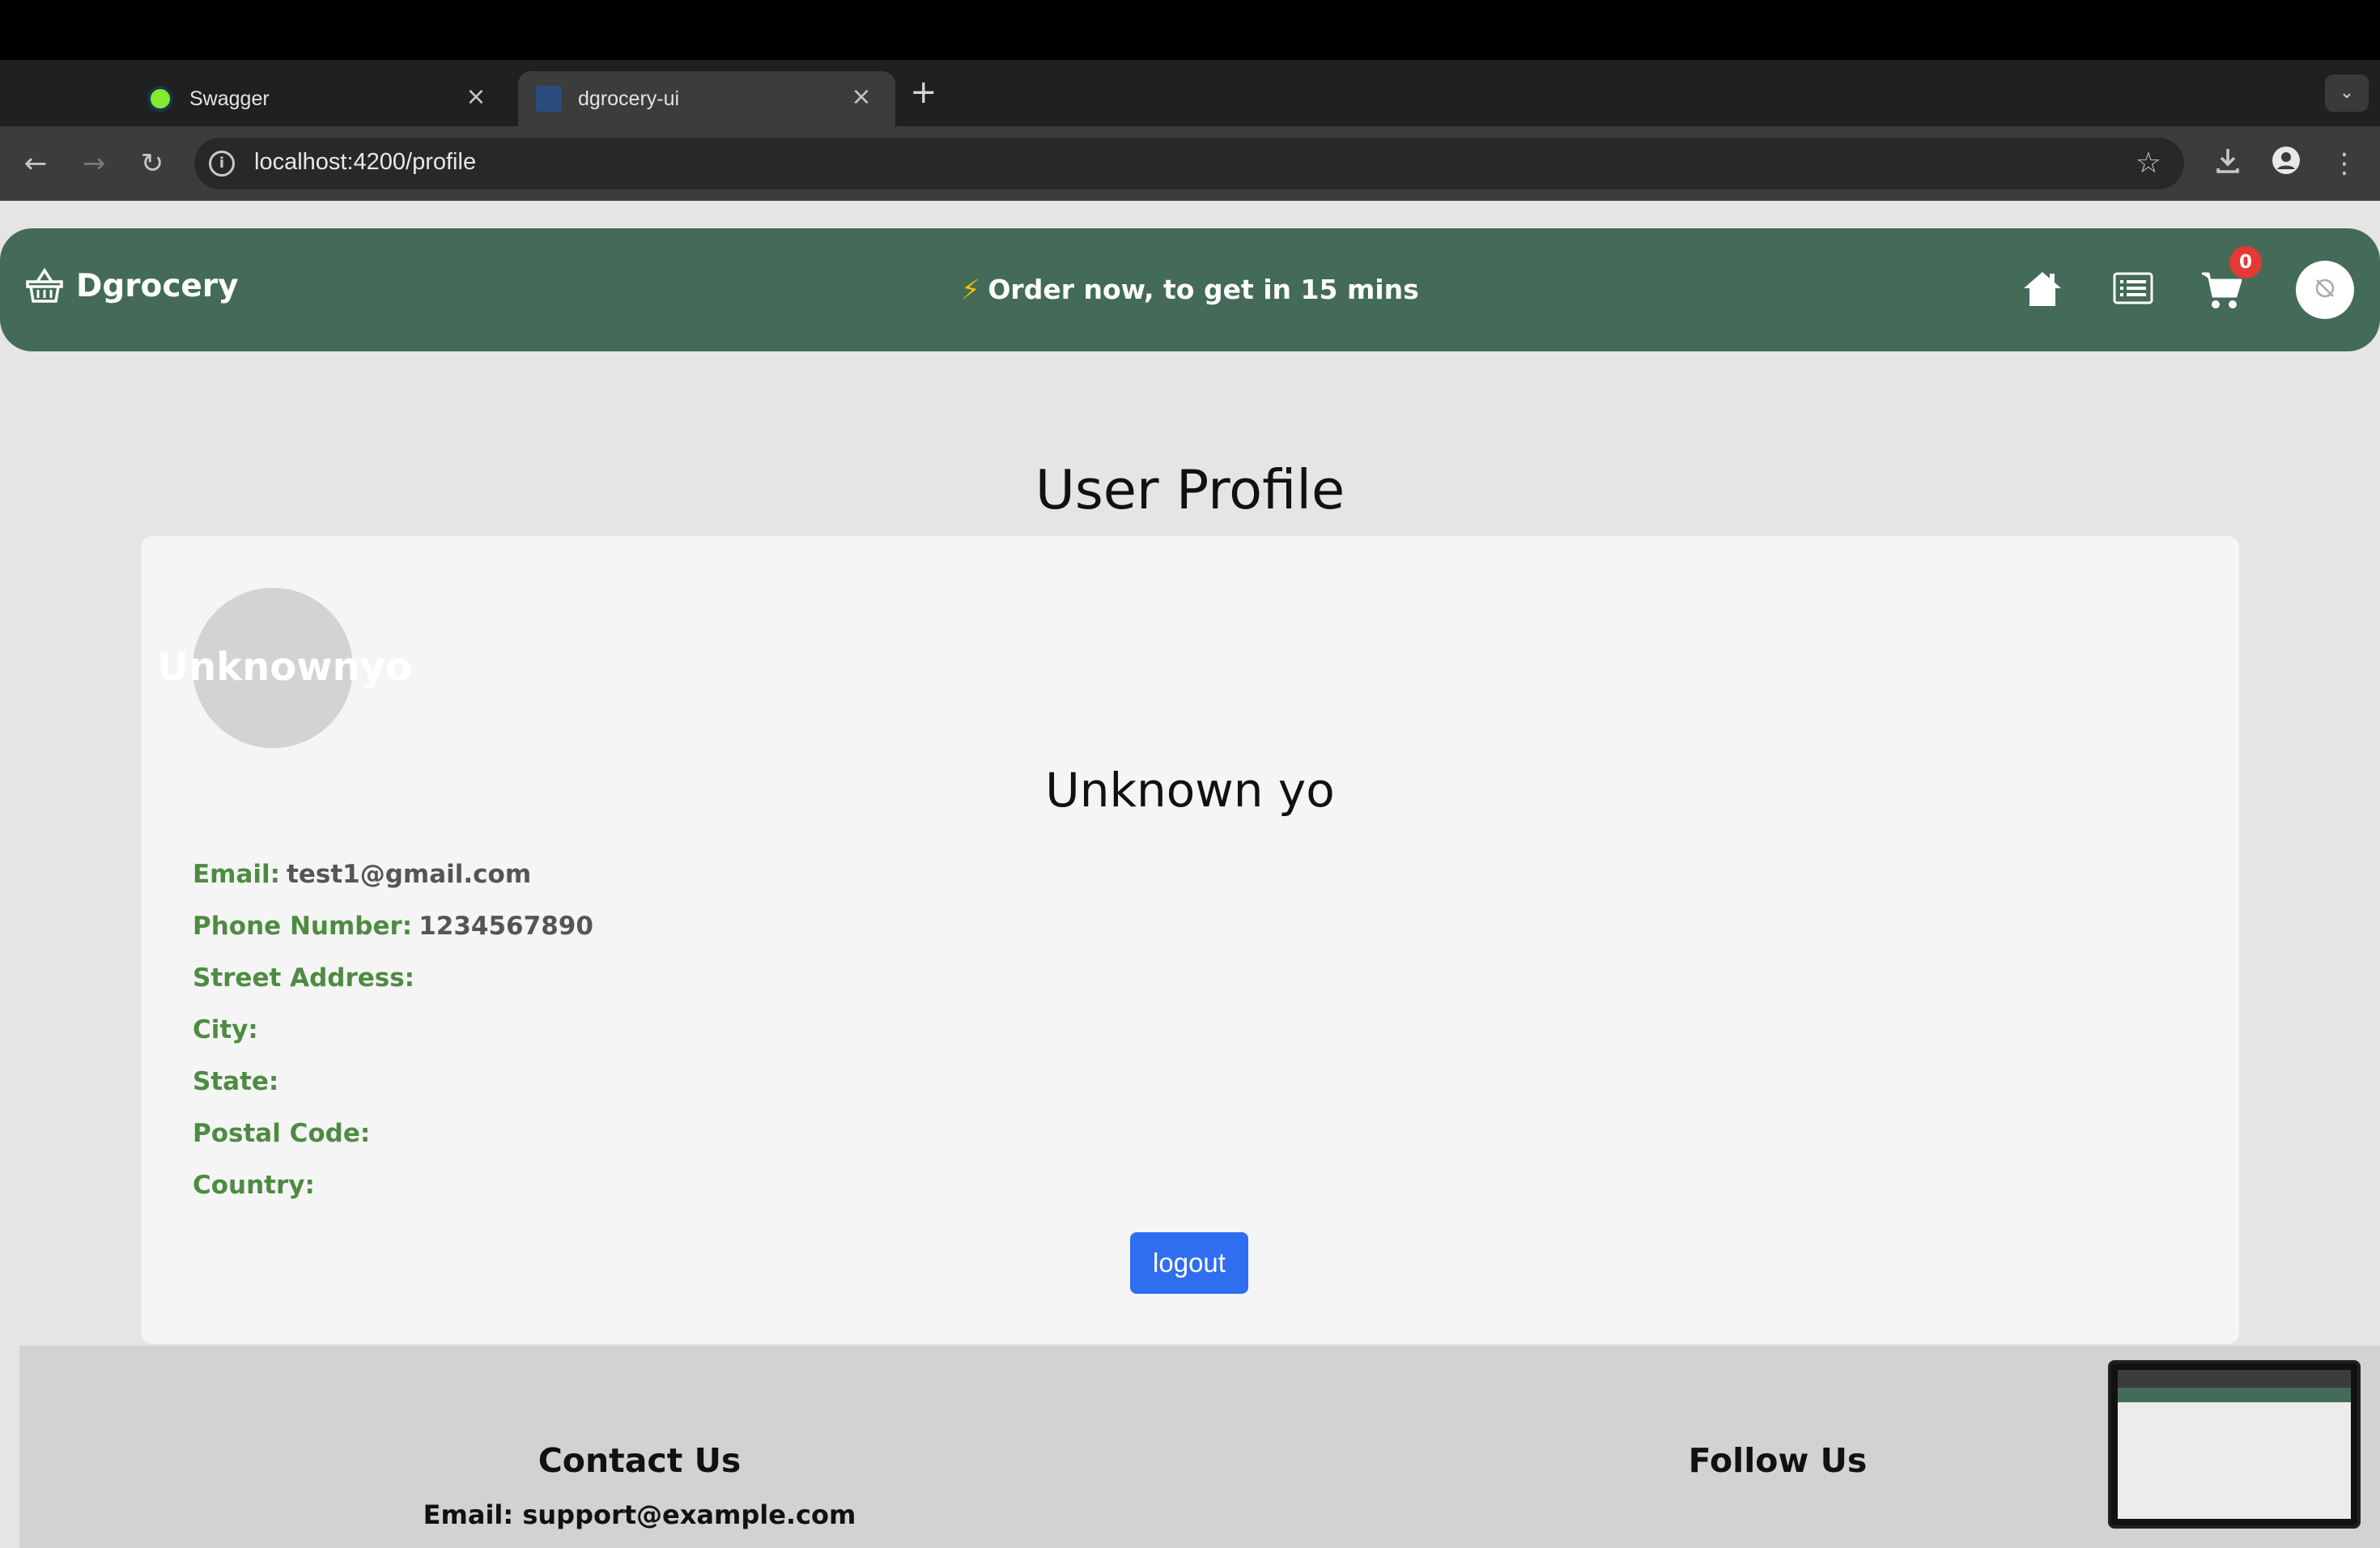 Image resolution: width=2380 pixels, height=1548 pixels. Describe the element at coordinates (304, 978) in the screenshot. I see `street-label: Street Address:` at that location.